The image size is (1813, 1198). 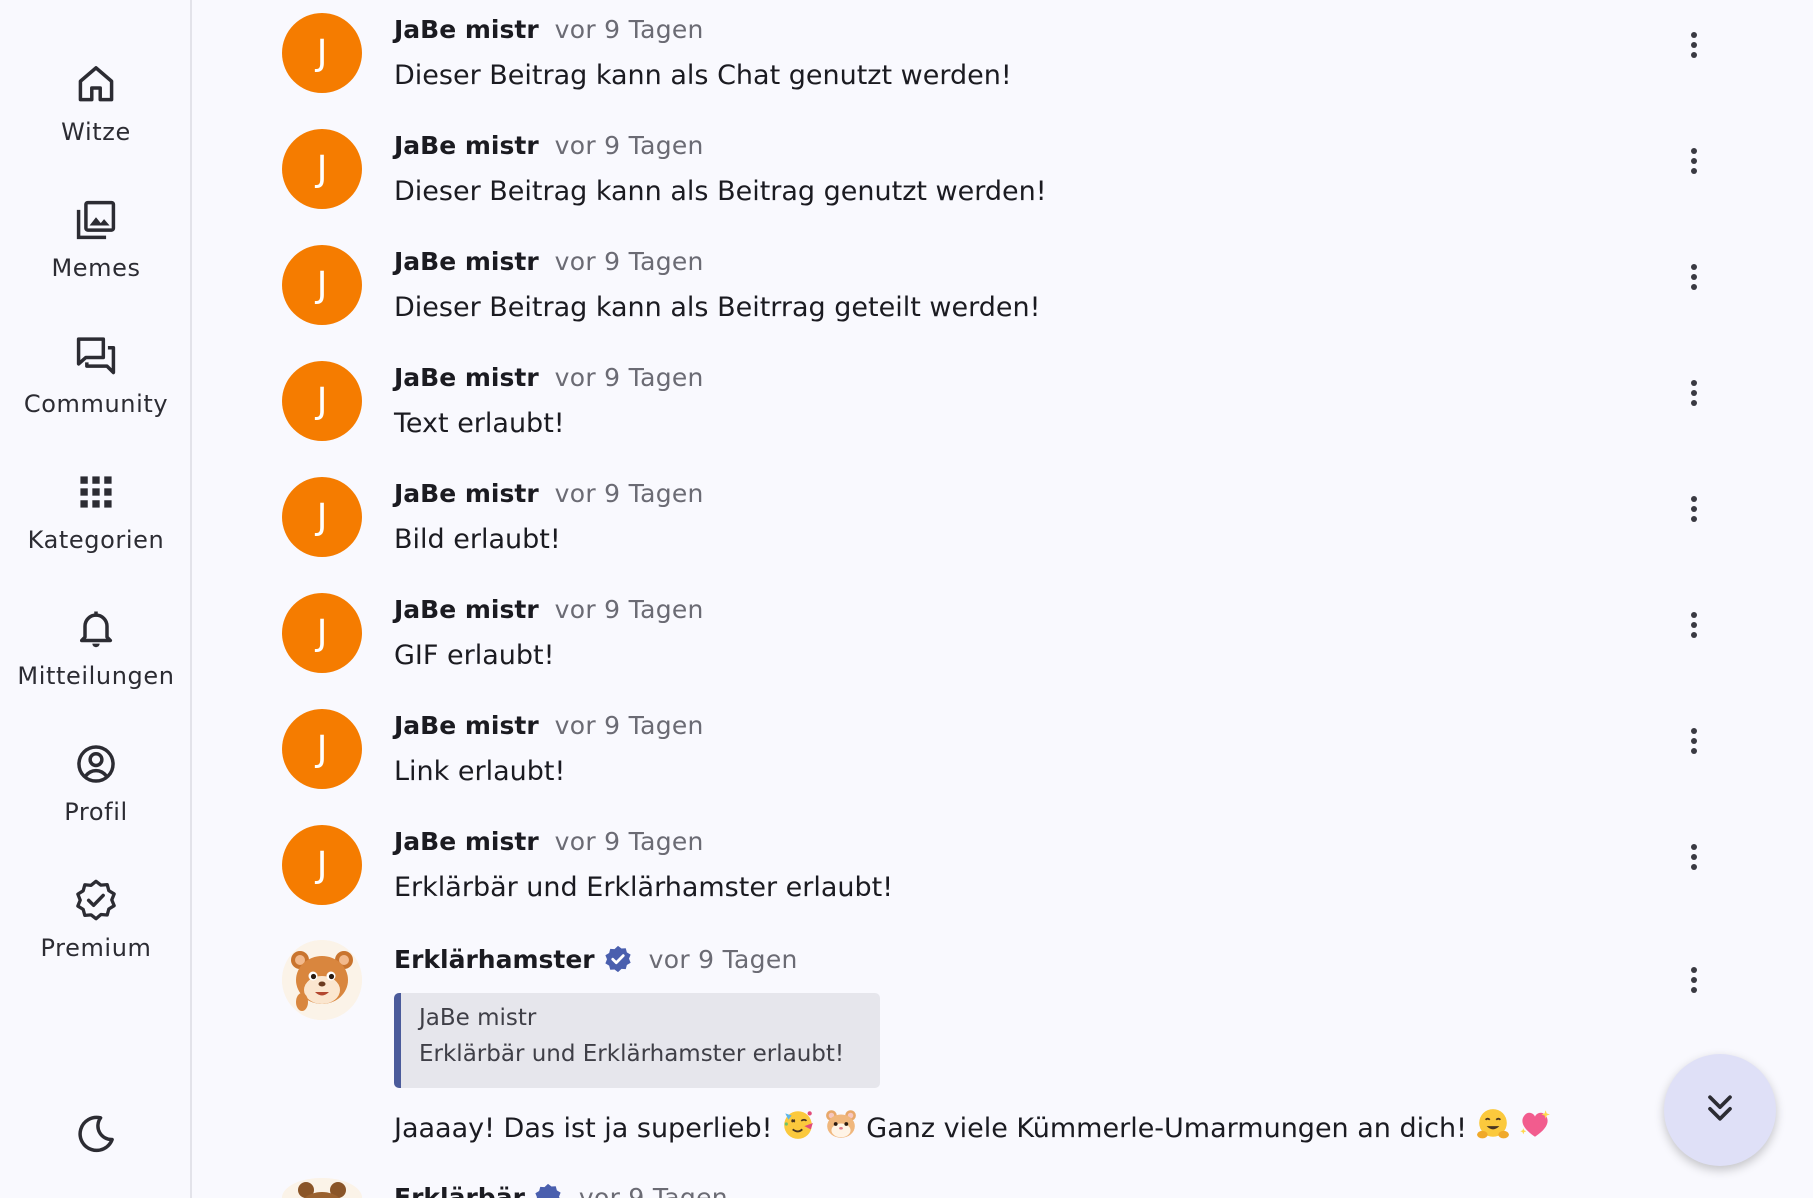 What do you see at coordinates (1003, 1188) in the screenshot?
I see `partial-post: Erklärbär vor 9 Tagen` at bounding box center [1003, 1188].